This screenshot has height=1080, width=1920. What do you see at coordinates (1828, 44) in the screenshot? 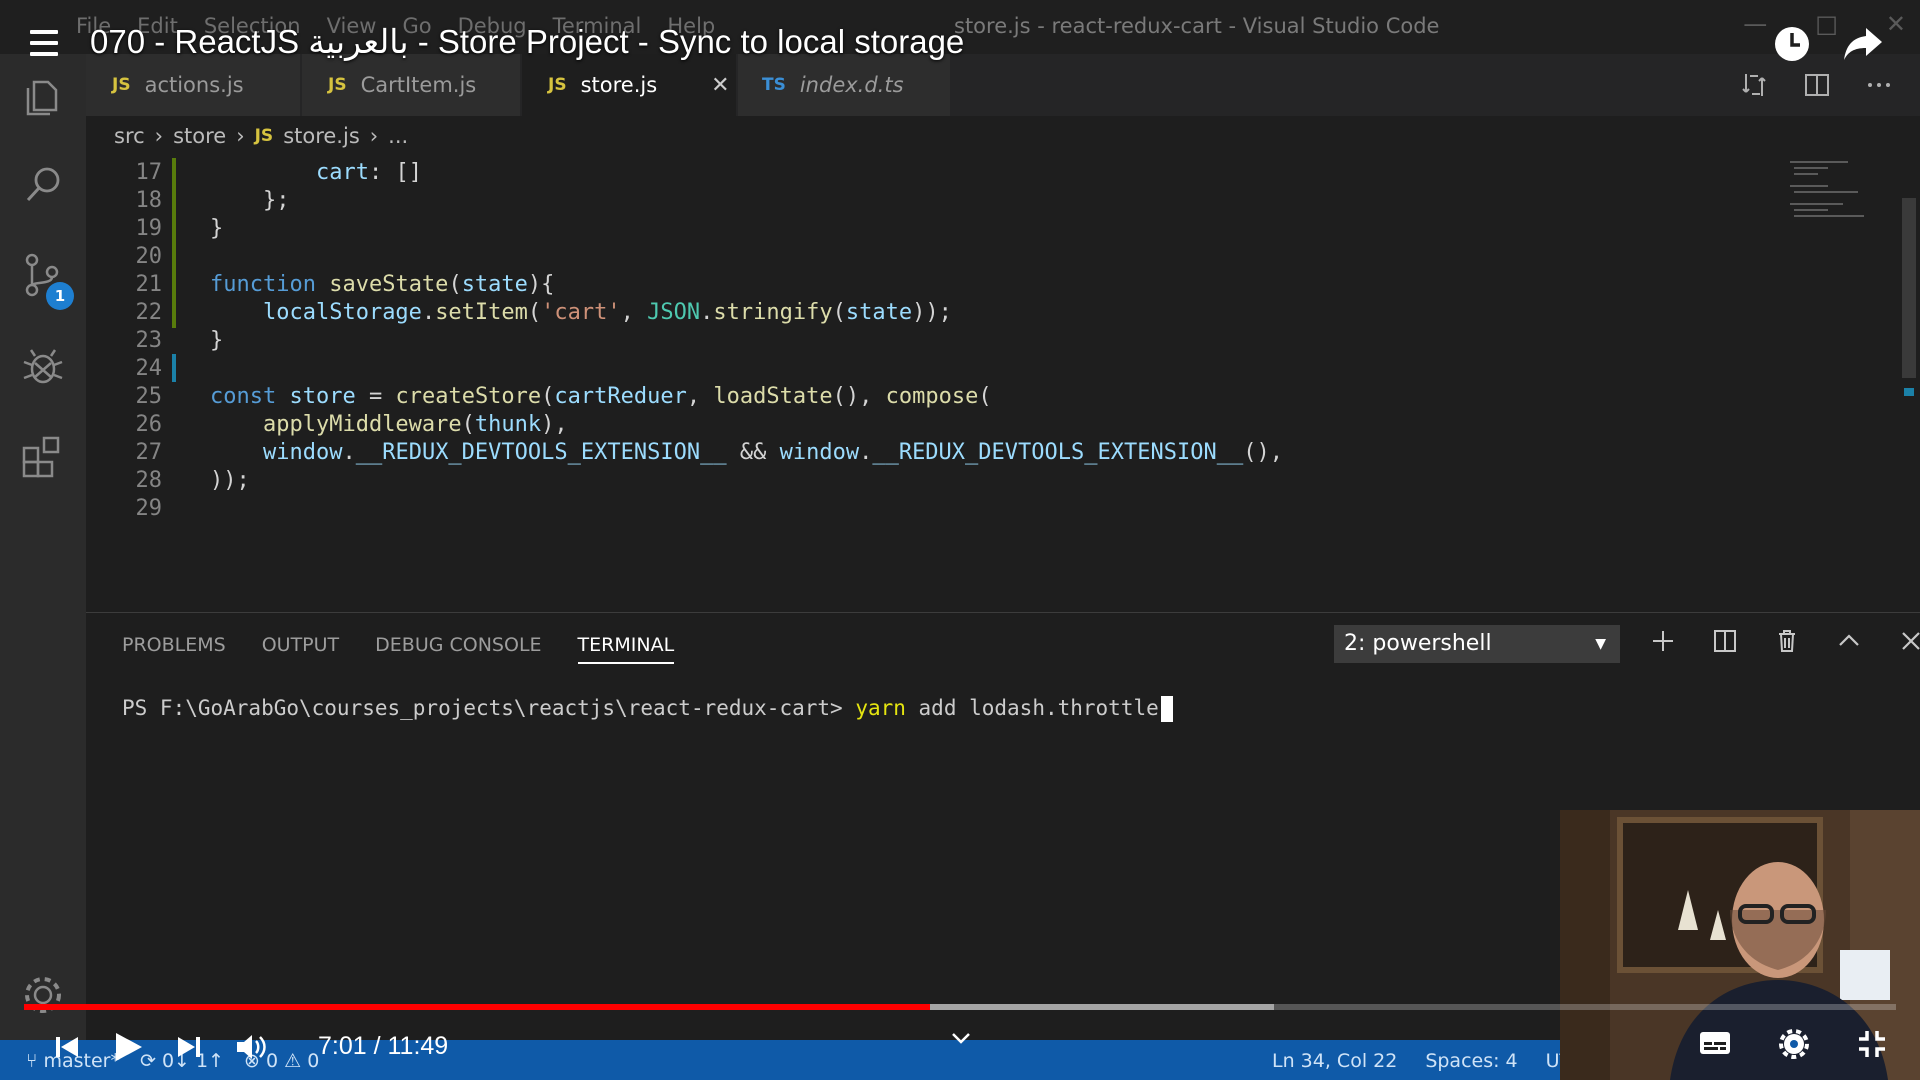
I see `video-top-actions` at bounding box center [1828, 44].